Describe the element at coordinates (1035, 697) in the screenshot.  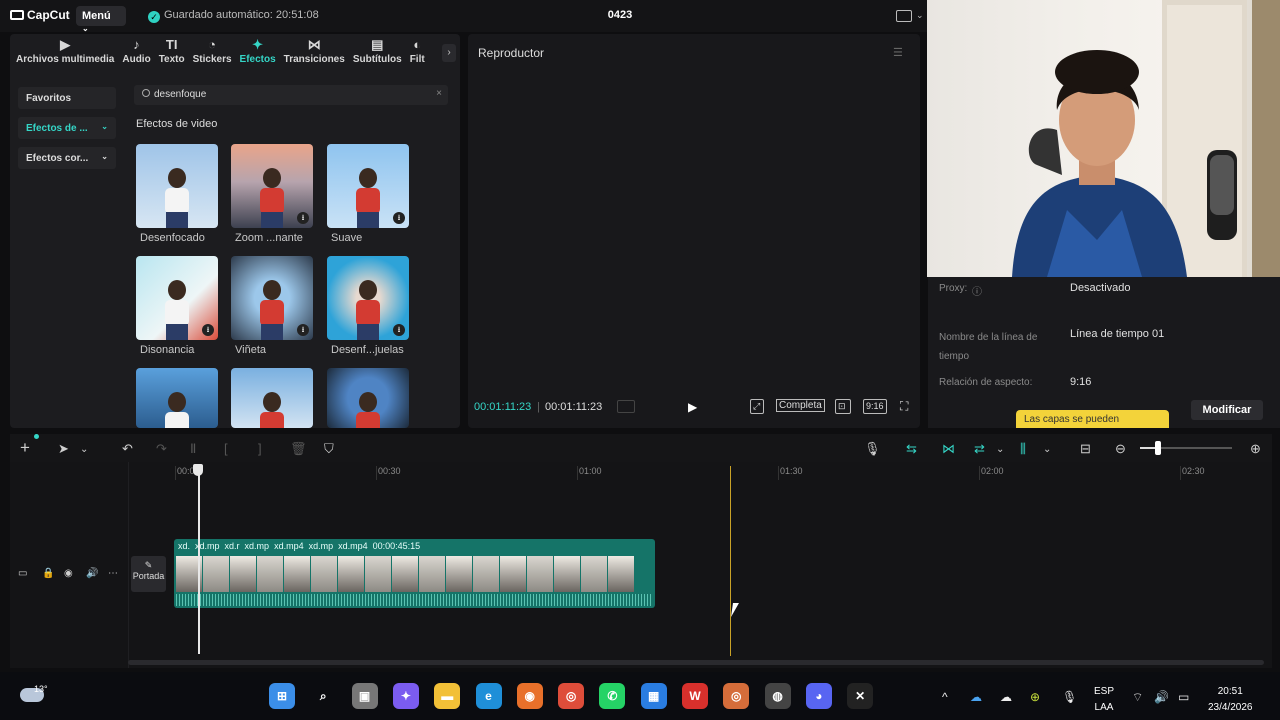
I see `plus-app-icon: ⊕` at that location.